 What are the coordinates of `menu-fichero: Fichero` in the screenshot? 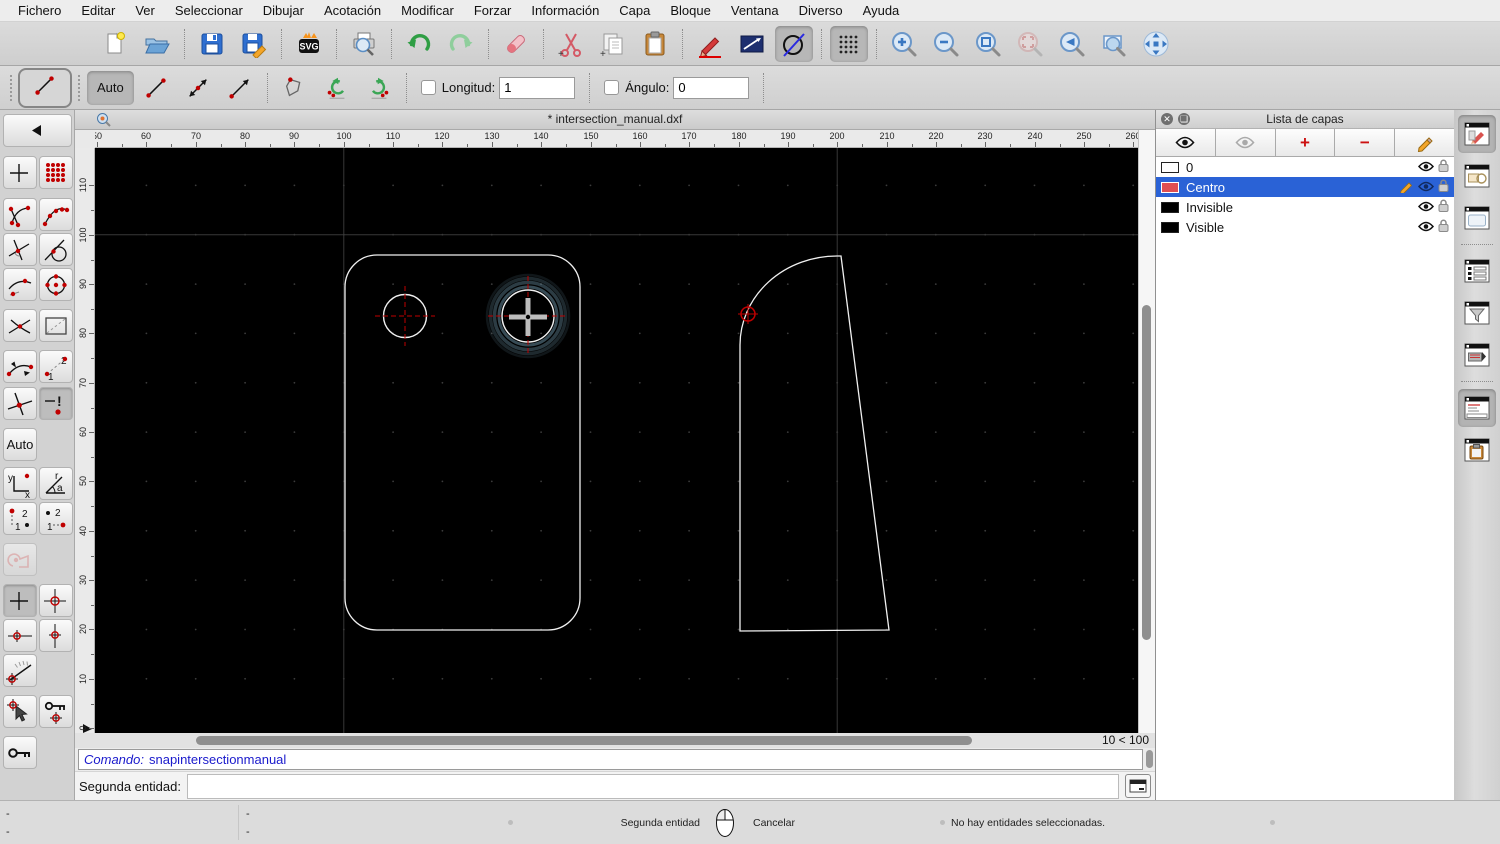 It's located at (39, 10).